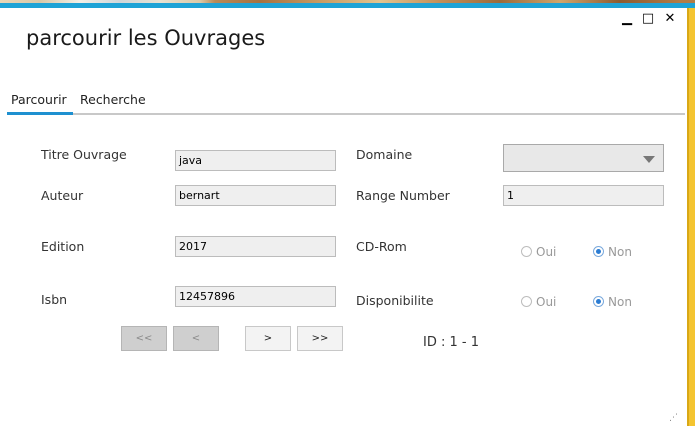 The width and height of the screenshot is (695, 426). Describe the element at coordinates (144, 338) in the screenshot. I see `first-record-button: <<` at that location.